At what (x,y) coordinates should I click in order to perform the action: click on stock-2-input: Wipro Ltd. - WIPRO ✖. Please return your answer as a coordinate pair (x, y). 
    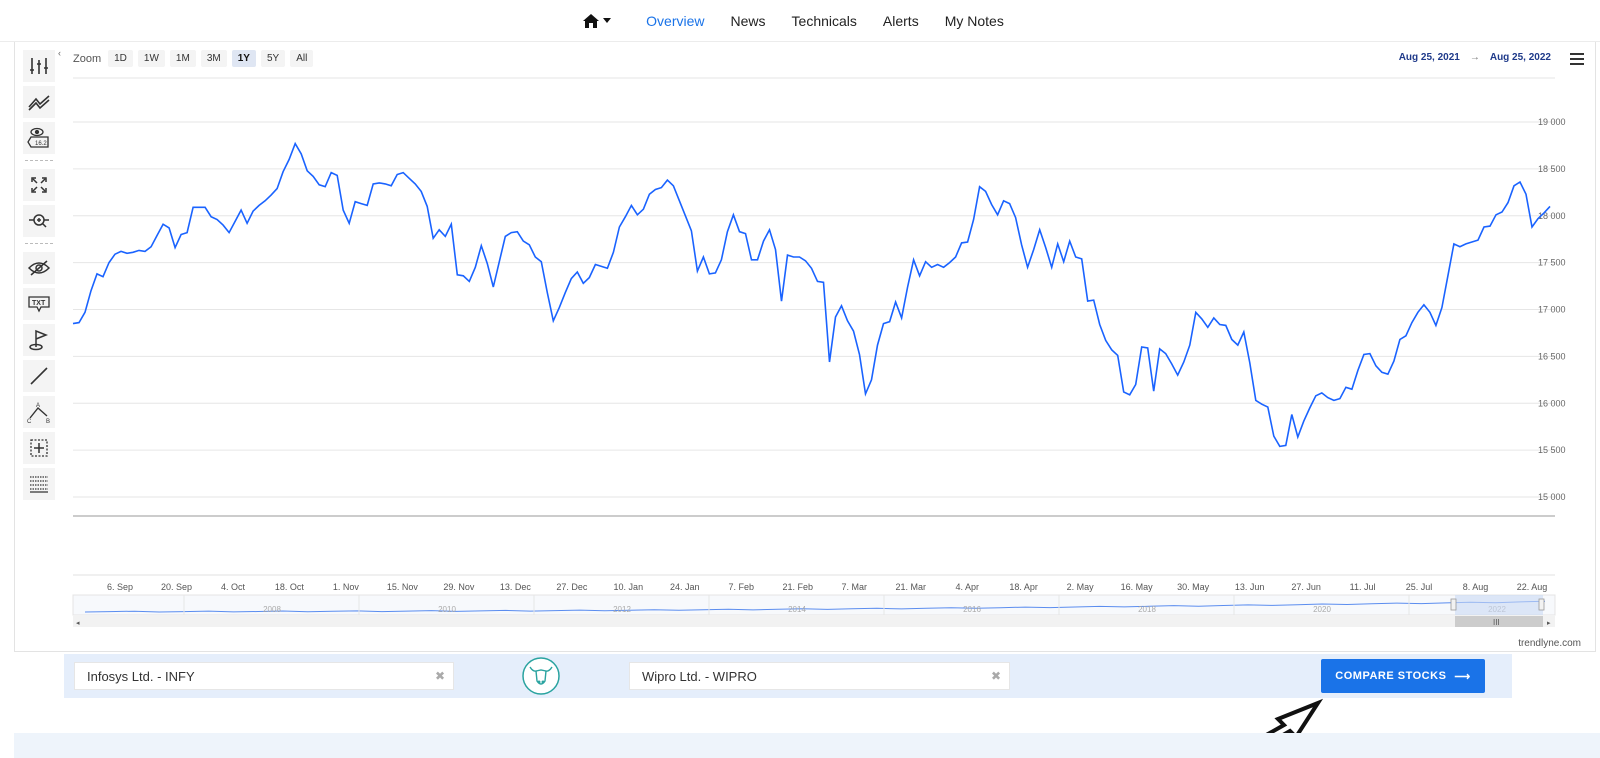
    Looking at the image, I should click on (819, 676).